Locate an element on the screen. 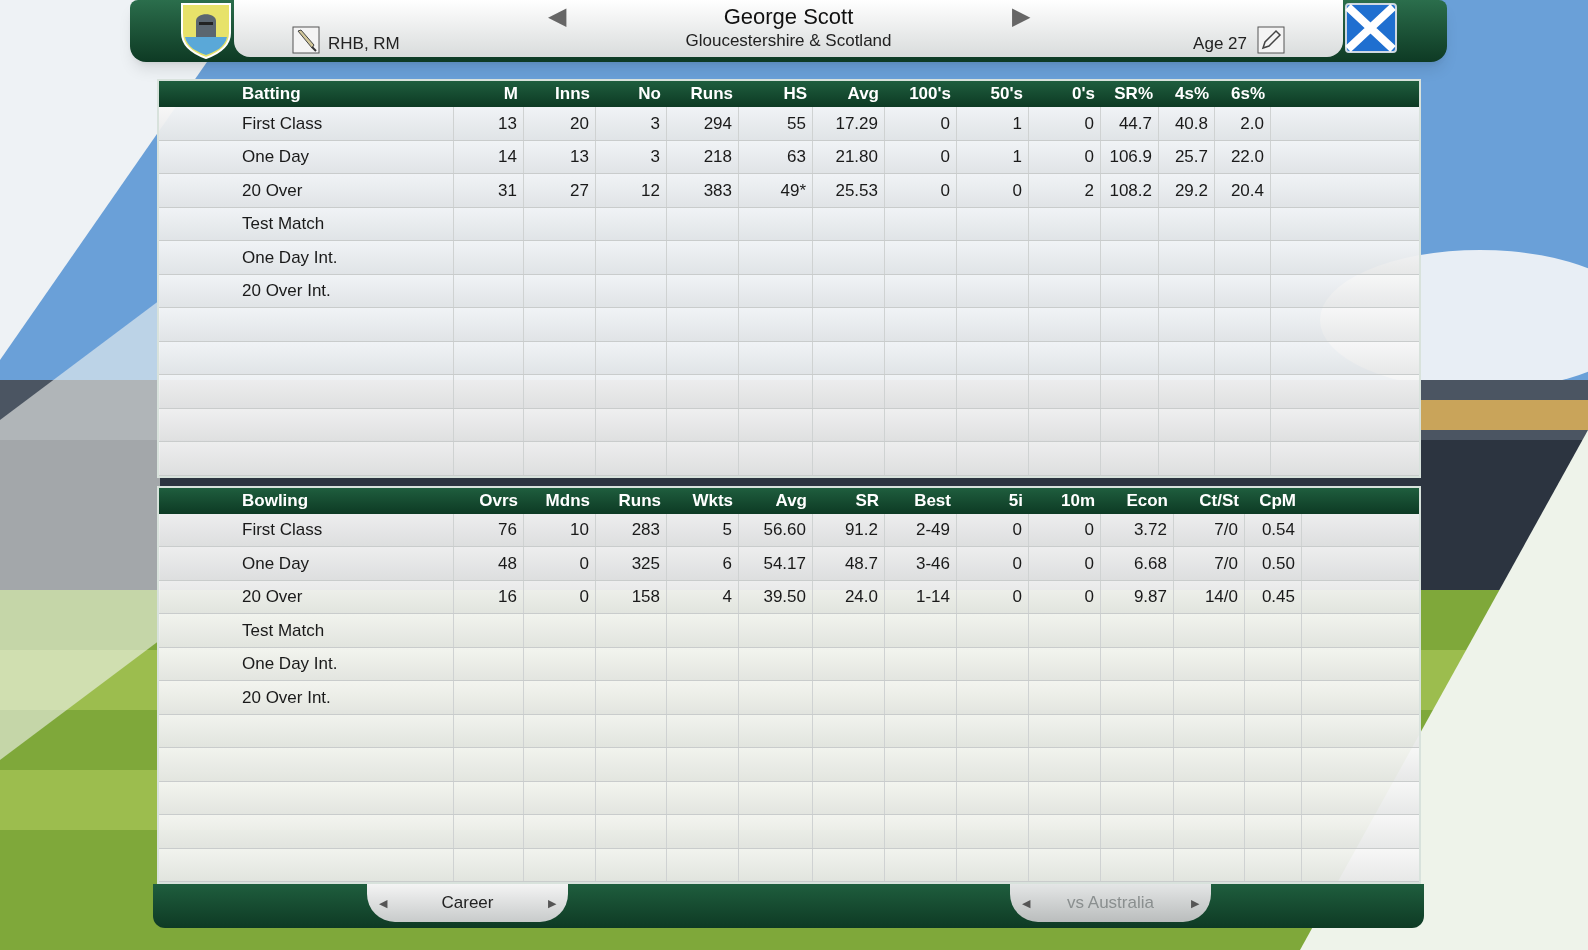 The height and width of the screenshot is (950, 1588). table-cell-text: 3.72 is located at coordinates (1150, 530).